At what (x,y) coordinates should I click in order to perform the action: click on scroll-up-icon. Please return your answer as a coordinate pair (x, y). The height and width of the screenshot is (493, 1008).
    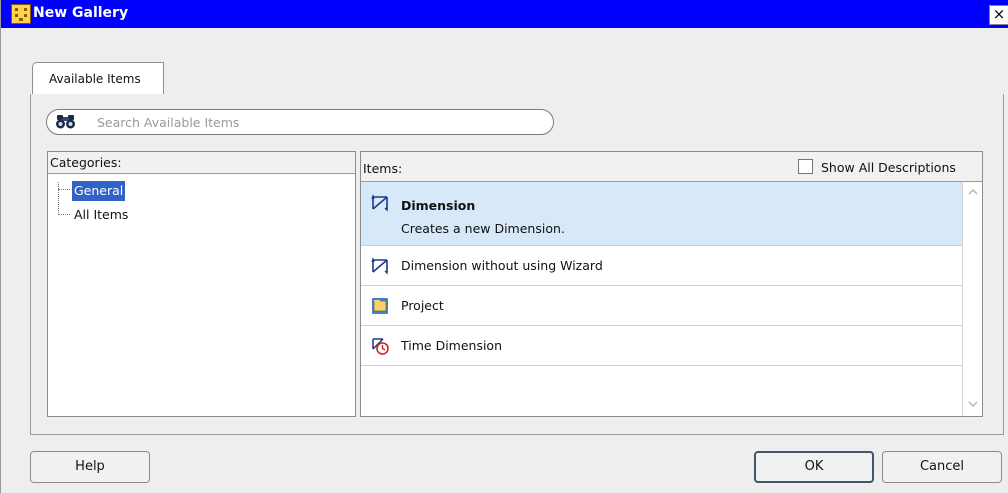
    Looking at the image, I should click on (973, 192).